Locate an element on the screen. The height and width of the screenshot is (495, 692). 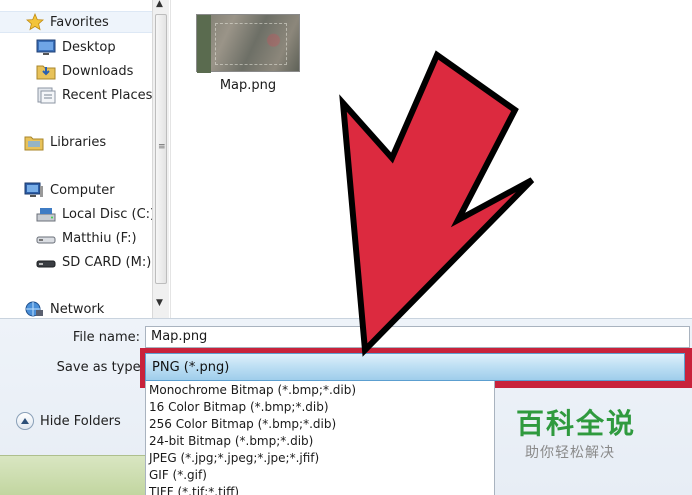
nav-label-matthiu: Matthiu (F:) is located at coordinates (99, 238).